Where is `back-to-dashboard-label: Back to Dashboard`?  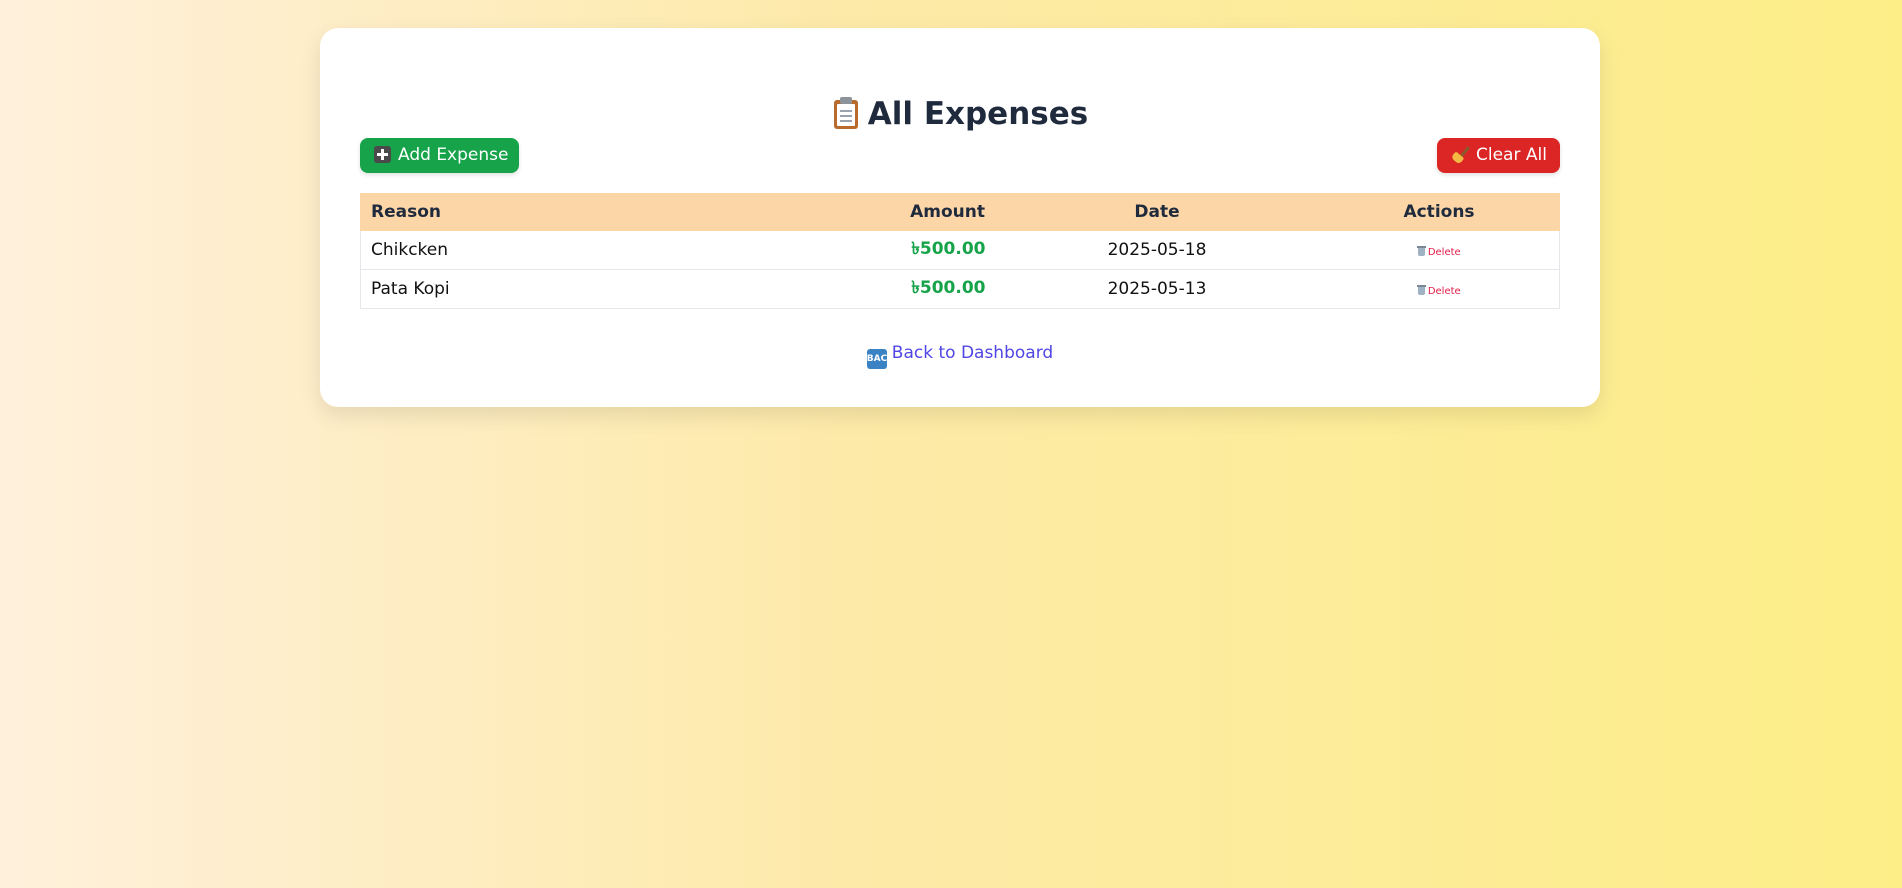 back-to-dashboard-label: Back to Dashboard is located at coordinates (972, 353).